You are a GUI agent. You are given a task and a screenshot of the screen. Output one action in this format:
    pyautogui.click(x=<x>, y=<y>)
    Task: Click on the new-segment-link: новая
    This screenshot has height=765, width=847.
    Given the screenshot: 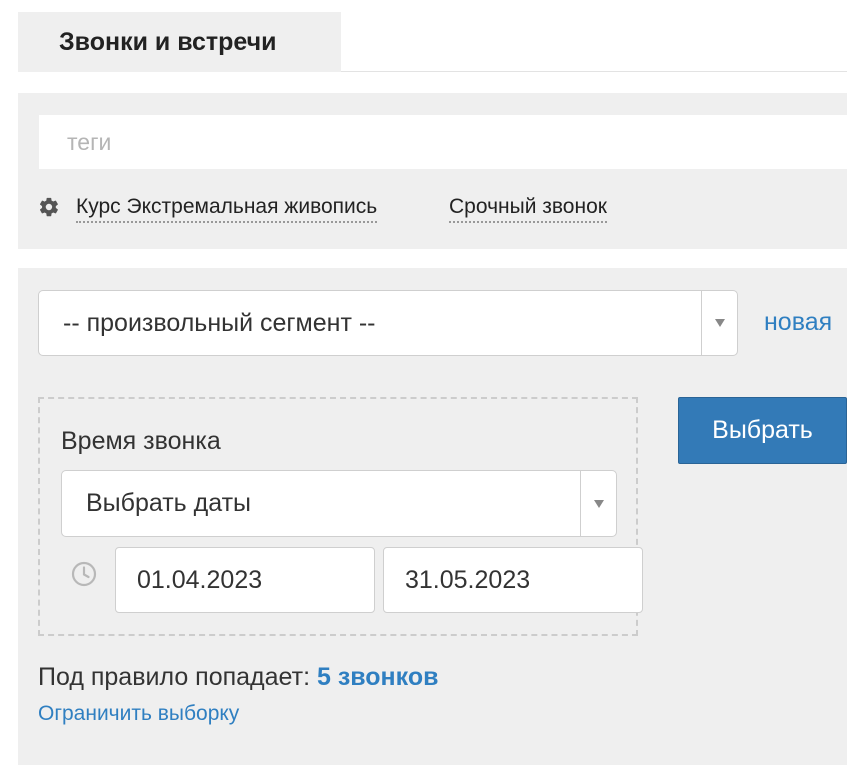 What is the action you would take?
    pyautogui.click(x=798, y=322)
    